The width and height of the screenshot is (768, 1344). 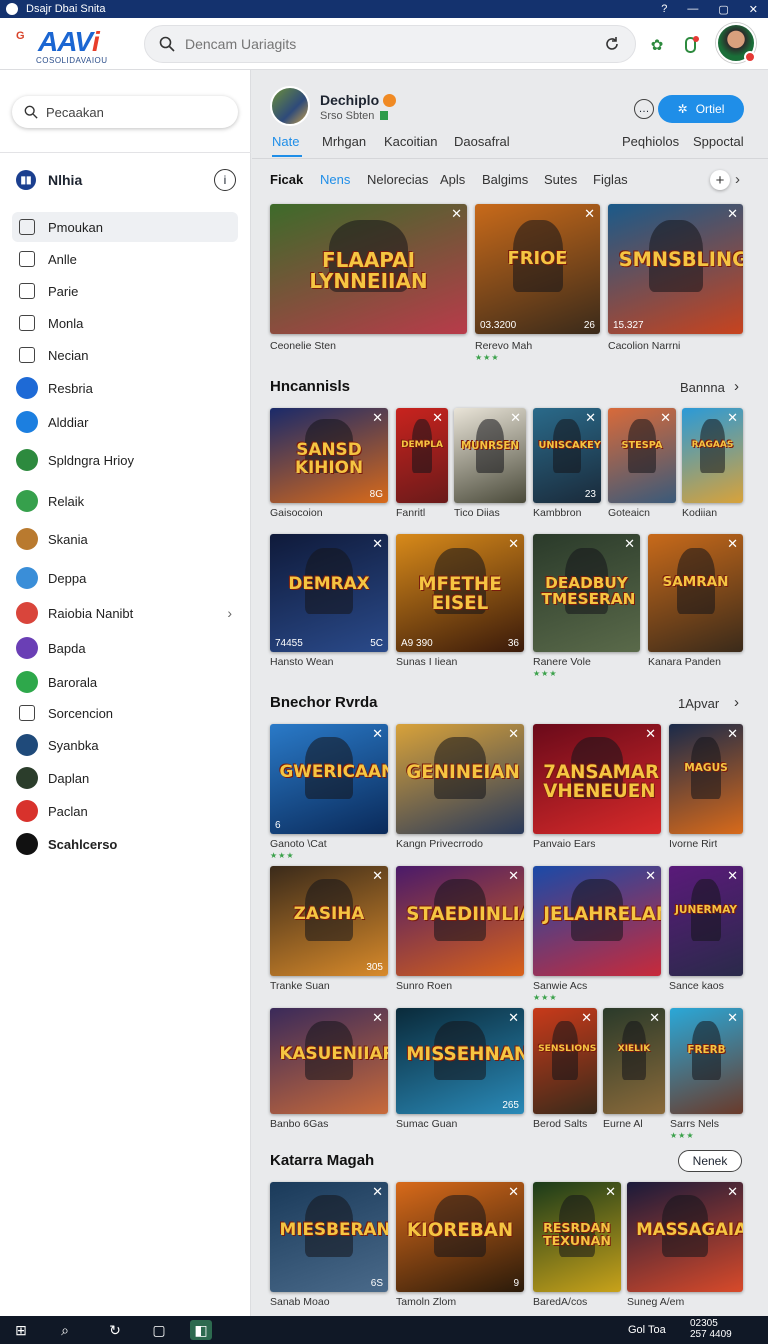 I want to click on game-caption: Kanara Panden, so click(x=684, y=662).